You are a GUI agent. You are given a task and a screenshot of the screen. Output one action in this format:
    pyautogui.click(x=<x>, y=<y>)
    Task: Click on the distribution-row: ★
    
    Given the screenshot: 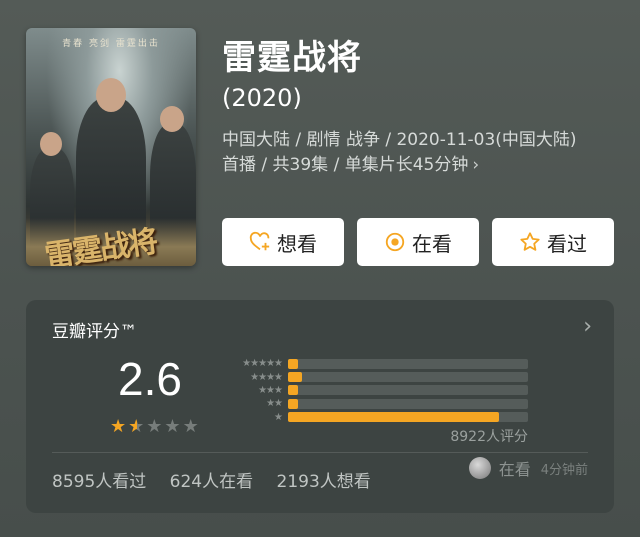 What is the action you would take?
    pyautogui.click(x=376, y=417)
    